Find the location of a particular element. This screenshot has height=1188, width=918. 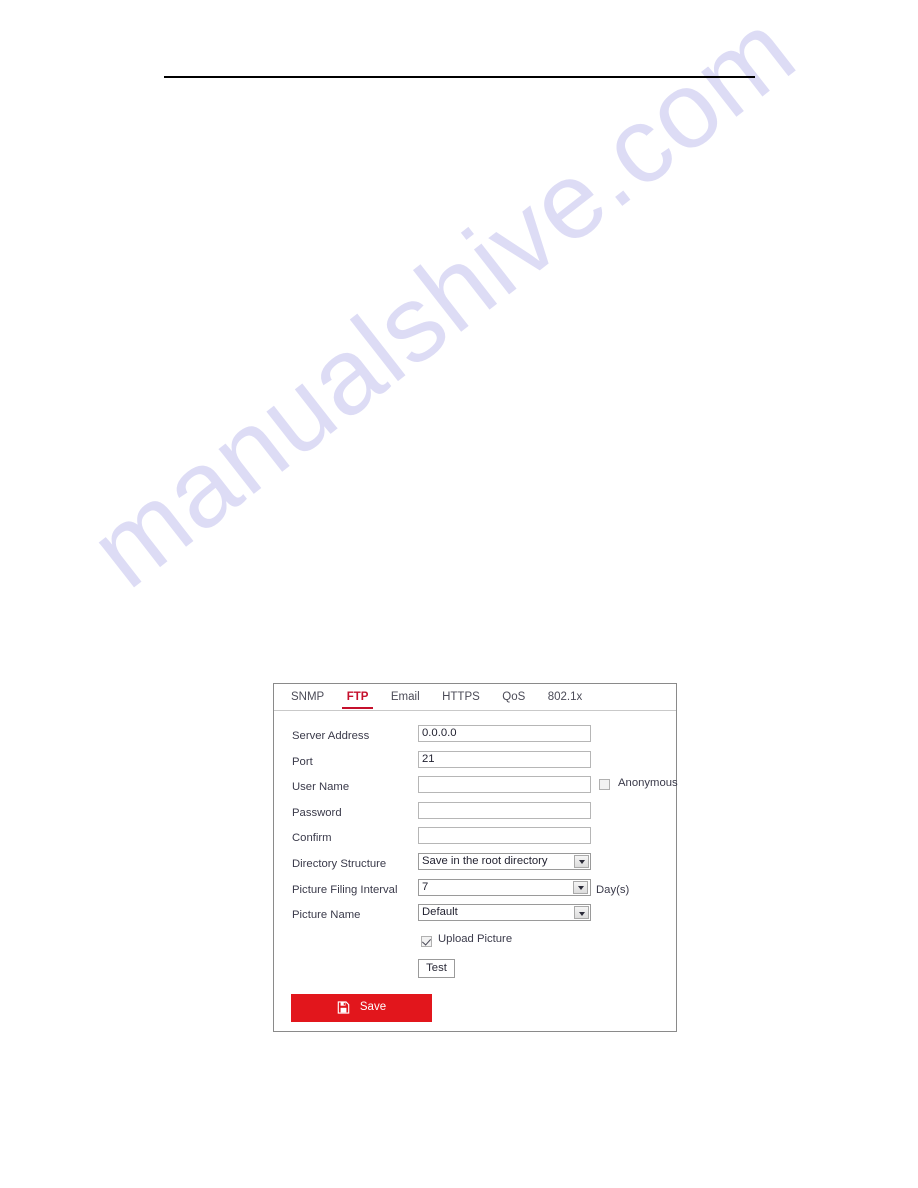

form-row-test: Test is located at coordinates (475, 971).